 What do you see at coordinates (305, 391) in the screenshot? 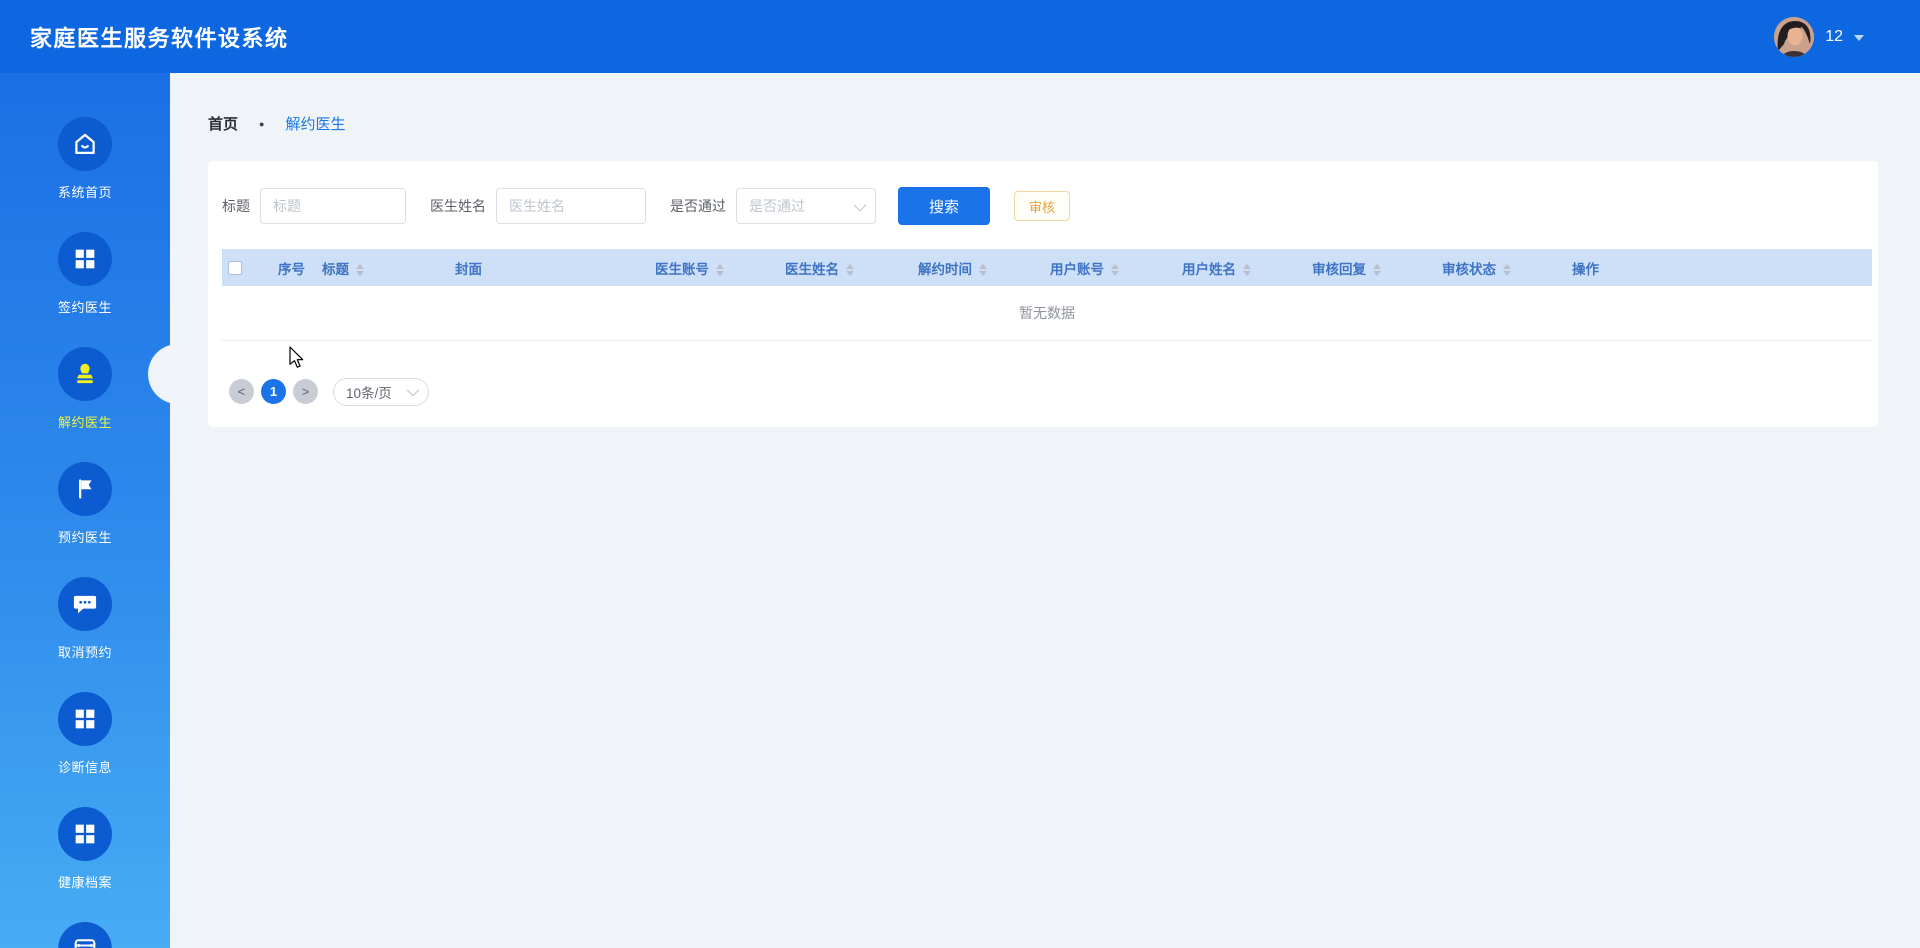
I see `pagination-next-button: >` at bounding box center [305, 391].